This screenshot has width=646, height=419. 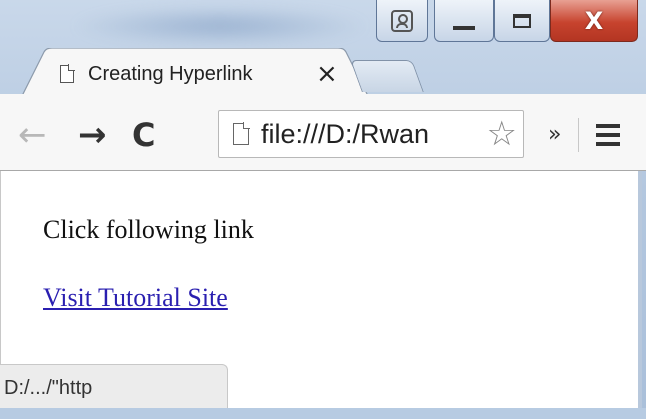 What do you see at coordinates (170, 73) in the screenshot?
I see `tab-title: Creating Hyperlink` at bounding box center [170, 73].